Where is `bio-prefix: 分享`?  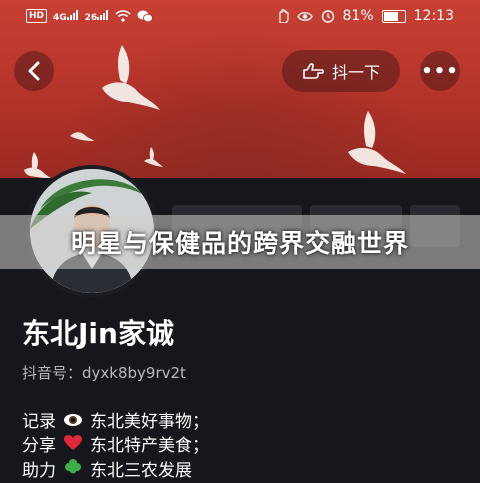 bio-prefix: 分享 is located at coordinates (39, 446).